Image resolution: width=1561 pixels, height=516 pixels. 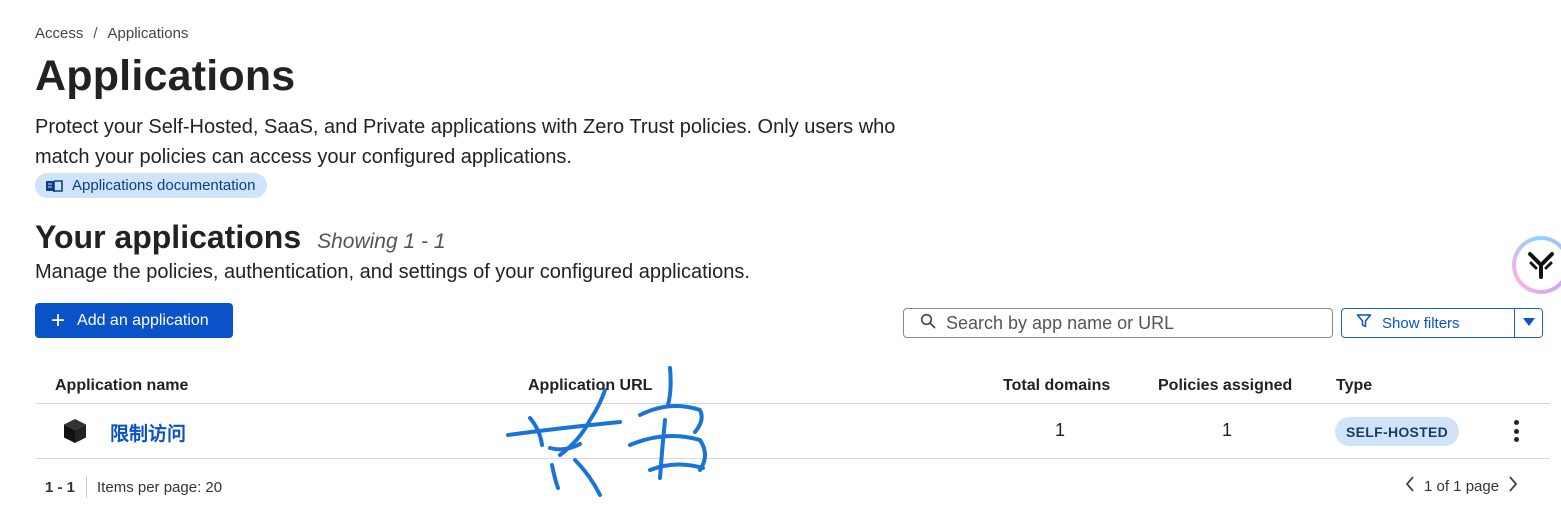 What do you see at coordinates (66, 487) in the screenshot?
I see `pagination-range: 1 - 1` at bounding box center [66, 487].